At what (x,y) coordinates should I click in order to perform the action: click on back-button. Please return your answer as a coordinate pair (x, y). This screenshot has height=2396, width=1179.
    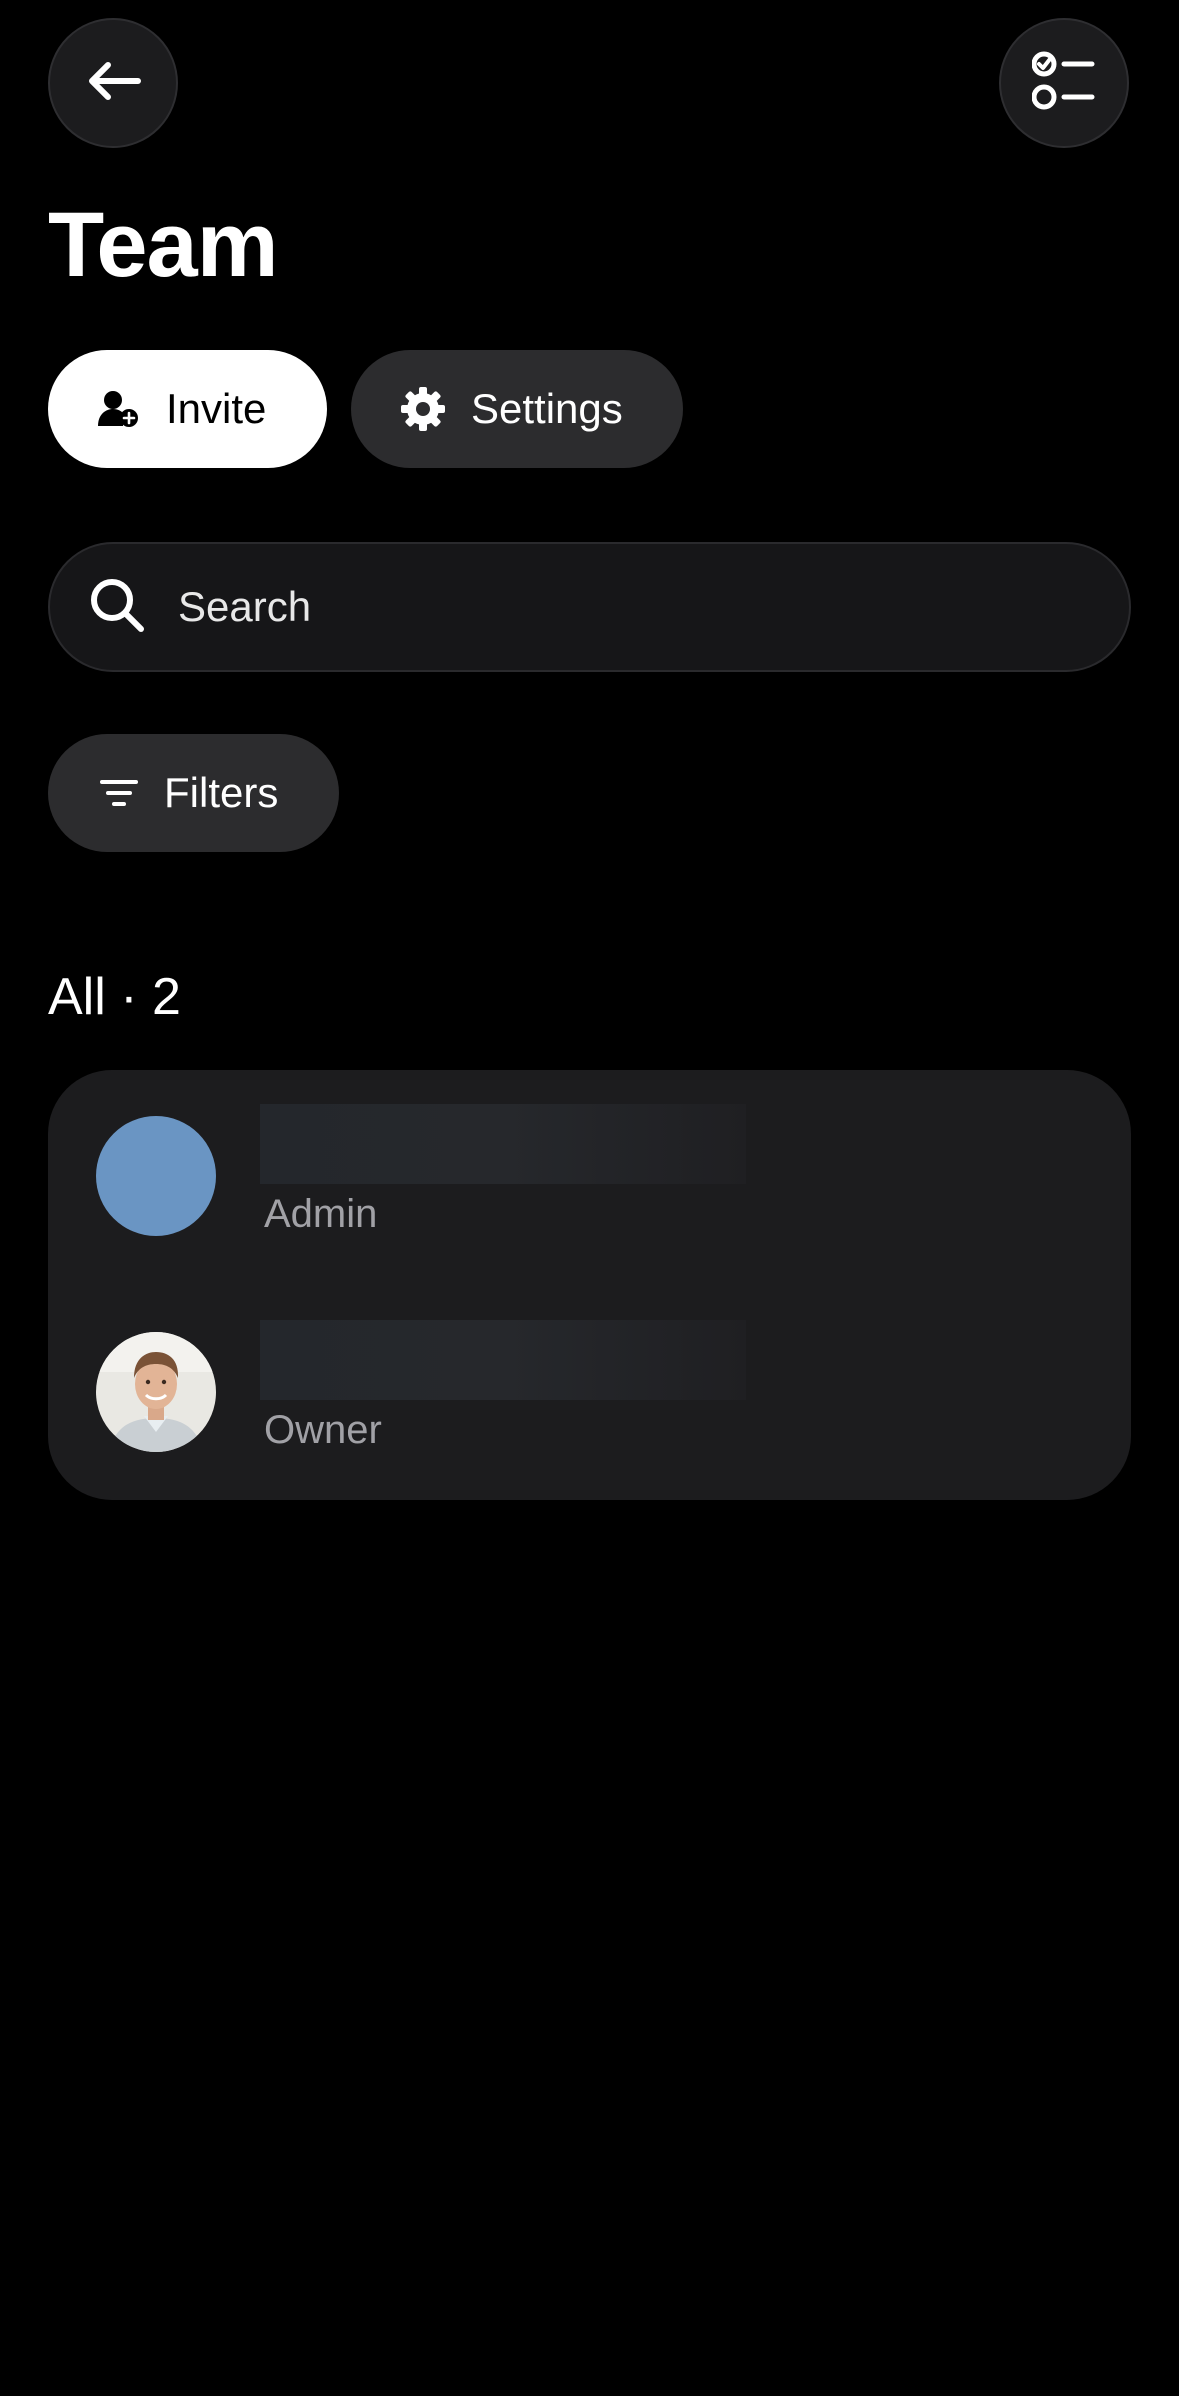
    Looking at the image, I should click on (113, 83).